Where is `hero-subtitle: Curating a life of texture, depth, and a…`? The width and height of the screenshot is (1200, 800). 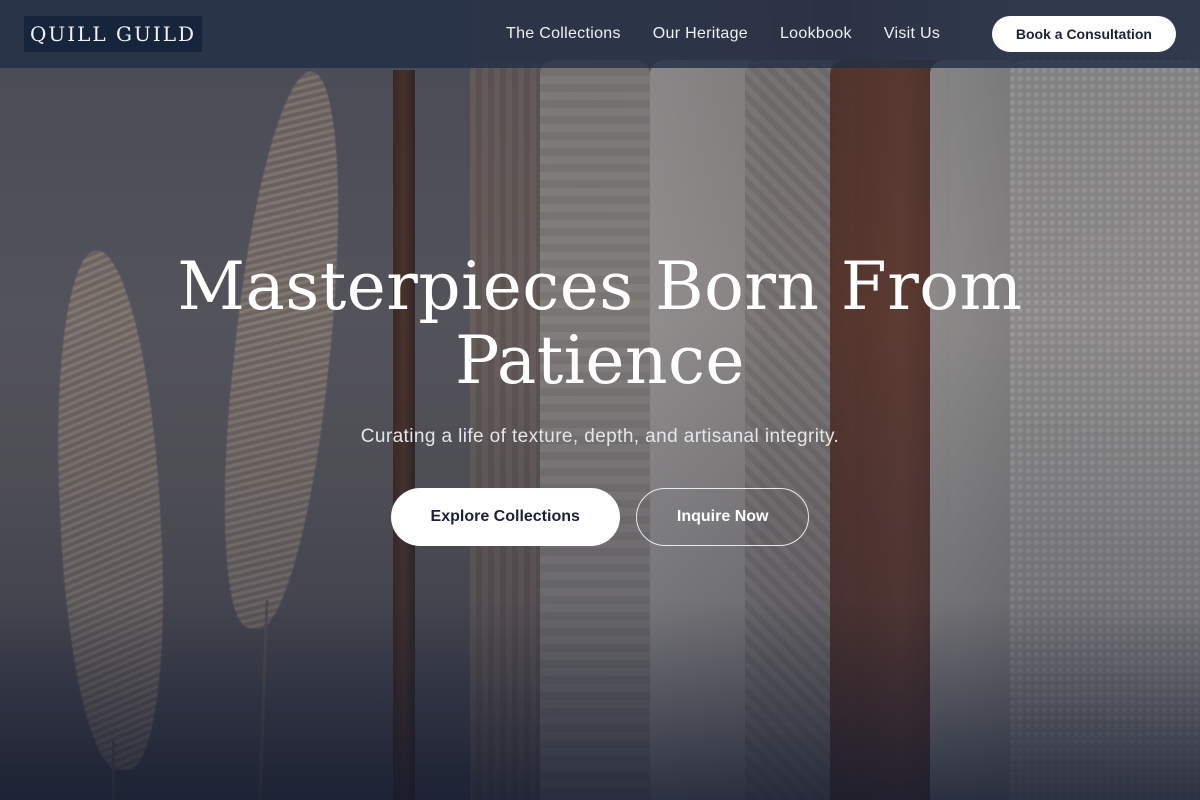 hero-subtitle: Curating a life of texture, depth, and a… is located at coordinates (600, 436).